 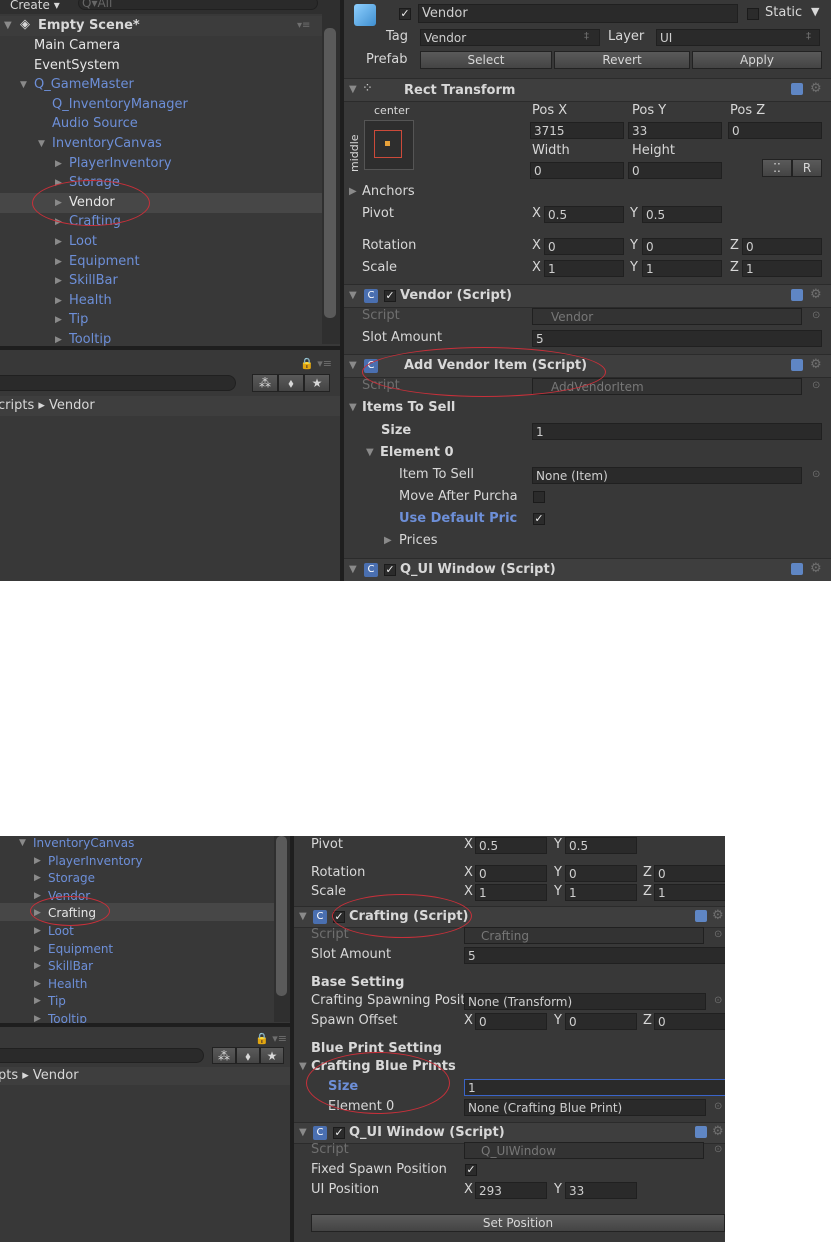 What do you see at coordinates (71, 878) in the screenshot?
I see `hierarchy-item: Storage` at bounding box center [71, 878].